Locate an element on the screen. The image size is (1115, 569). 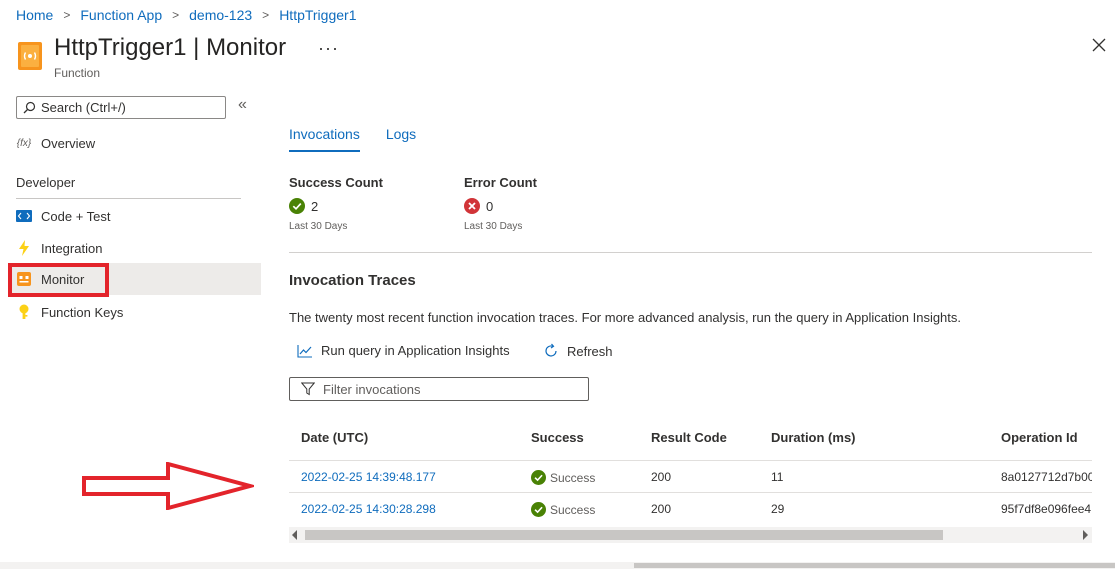
line-chart-icon is located at coordinates (304, 351).